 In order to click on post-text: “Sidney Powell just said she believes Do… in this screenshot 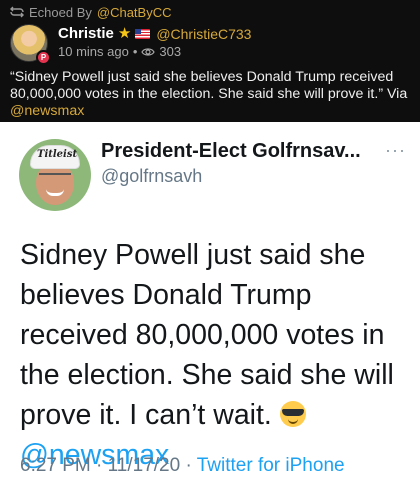, I will do `click(211, 94)`.